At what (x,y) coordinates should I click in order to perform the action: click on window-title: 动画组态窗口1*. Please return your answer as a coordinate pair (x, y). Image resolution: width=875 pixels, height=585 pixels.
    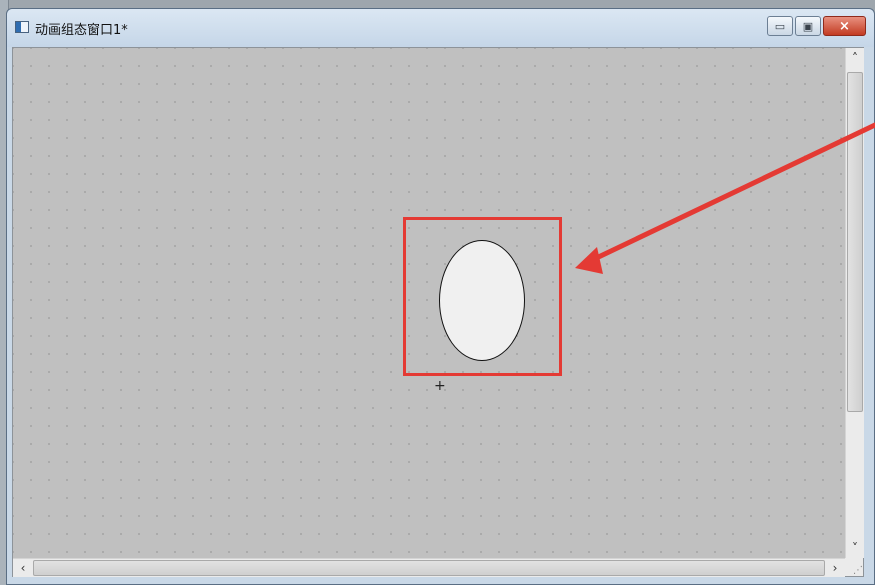
    Looking at the image, I should click on (81, 30).